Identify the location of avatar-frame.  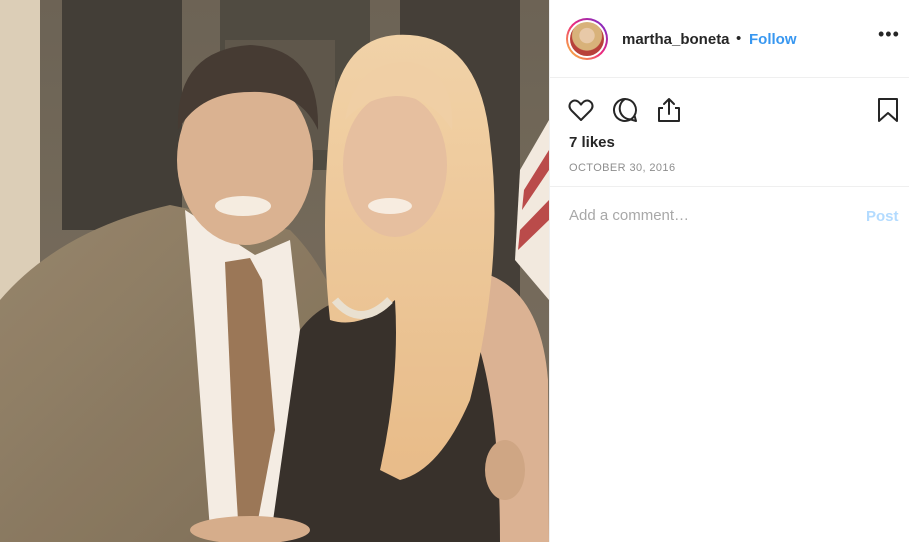
(587, 39).